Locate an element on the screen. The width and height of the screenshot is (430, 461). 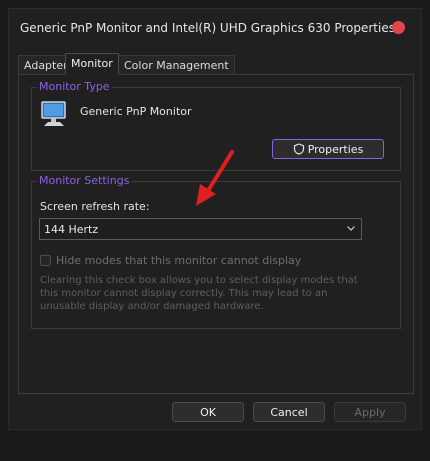
monitor-settings-title: Monitor Settings is located at coordinates (84, 180).